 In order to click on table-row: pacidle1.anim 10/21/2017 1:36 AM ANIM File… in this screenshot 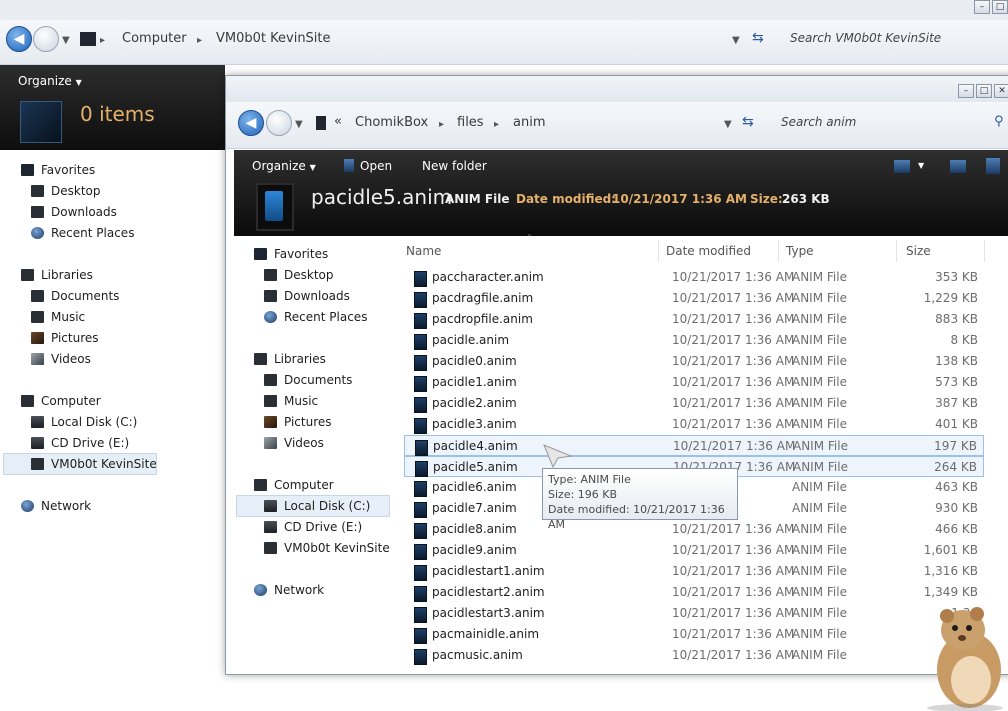, I will do `click(694, 382)`.